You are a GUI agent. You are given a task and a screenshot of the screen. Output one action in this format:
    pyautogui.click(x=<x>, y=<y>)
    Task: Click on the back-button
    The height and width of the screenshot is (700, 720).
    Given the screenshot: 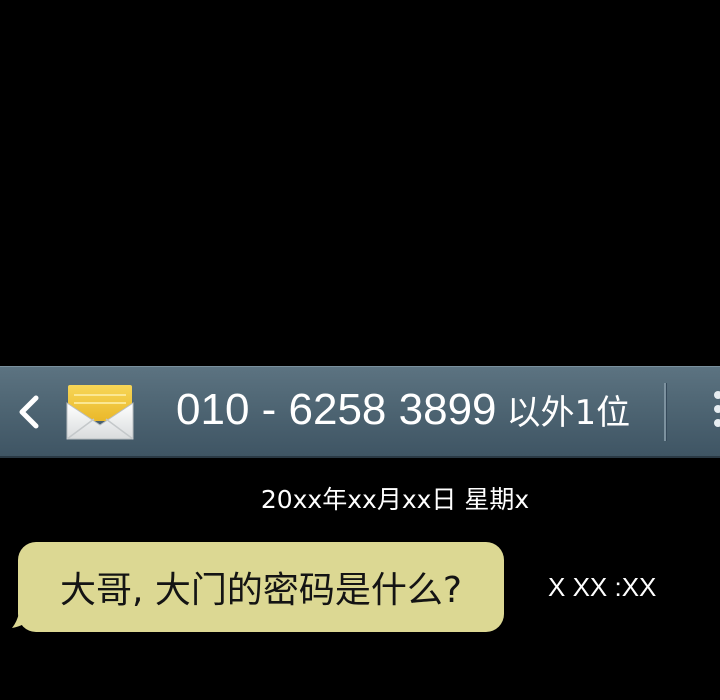 What is the action you would take?
    pyautogui.click(x=29, y=412)
    